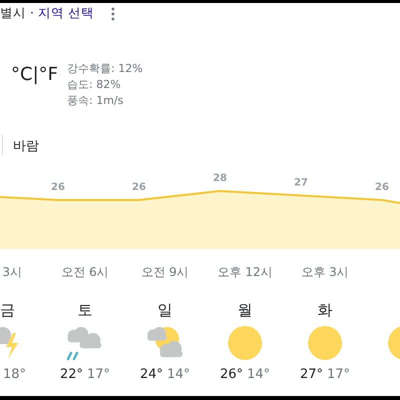 This screenshot has width=400, height=400. Describe the element at coordinates (21, 145) in the screenshot. I see `tab: 바람` at that location.